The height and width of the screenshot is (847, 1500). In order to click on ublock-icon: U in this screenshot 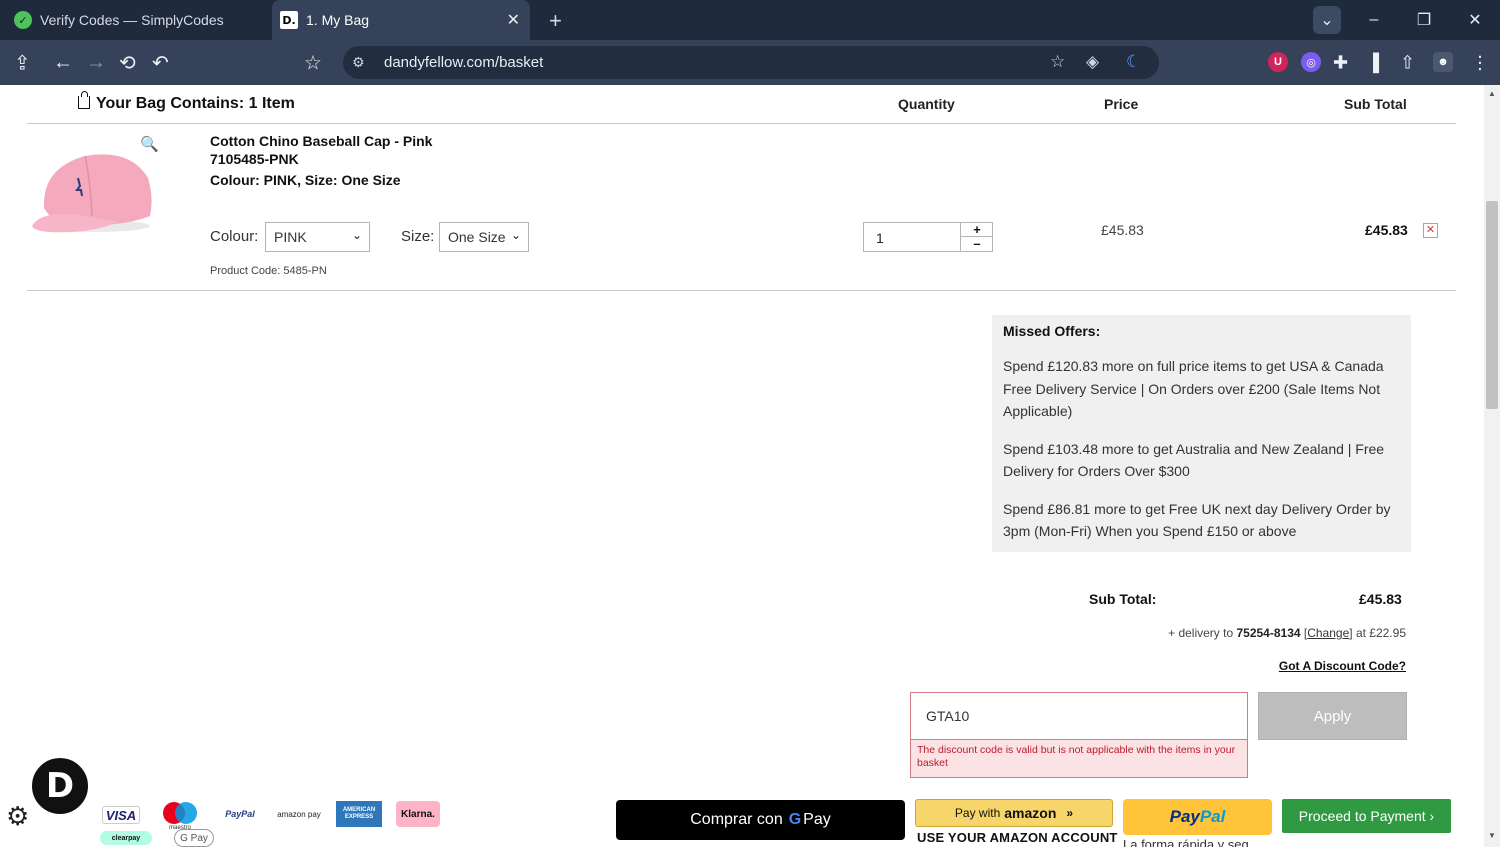, I will do `click(1278, 62)`.